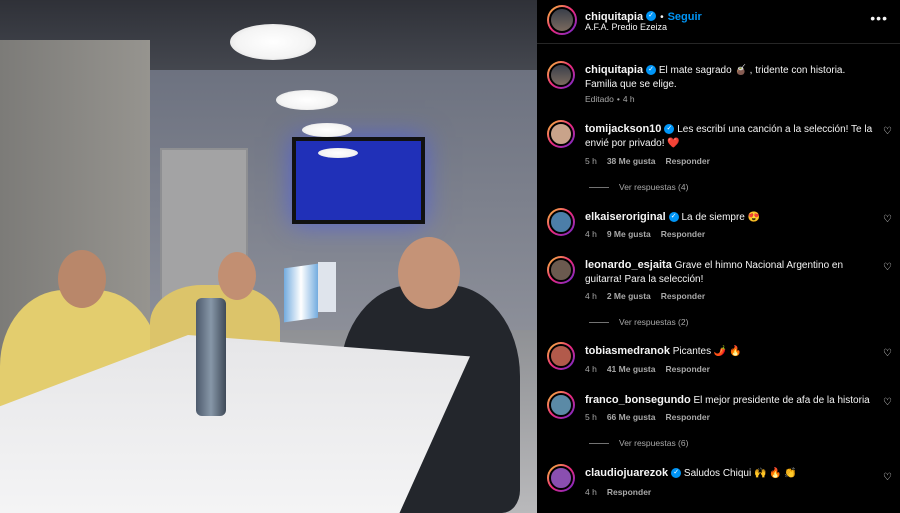 The height and width of the screenshot is (513, 900). I want to click on view-replies-label: Ver respuestas (2), so click(654, 322).